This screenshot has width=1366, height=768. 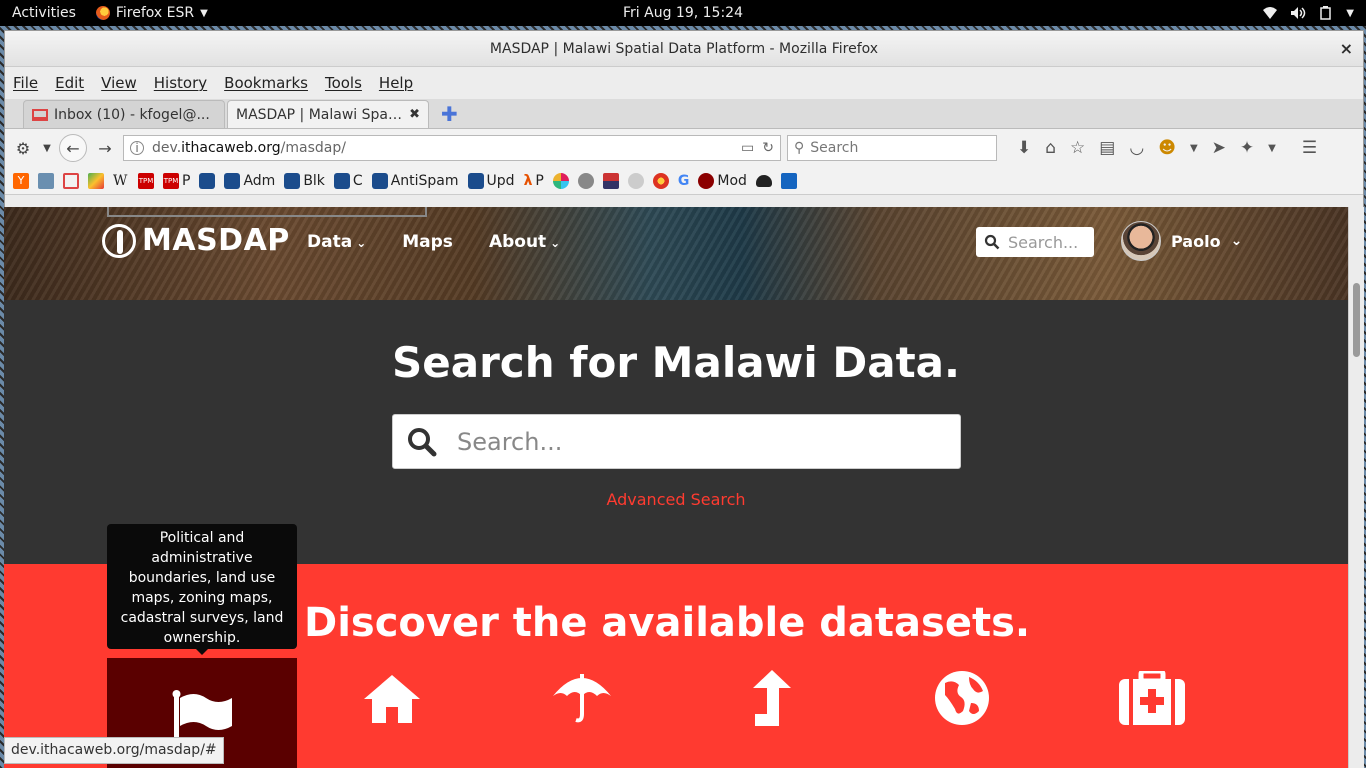 What do you see at coordinates (1107, 148) in the screenshot?
I see `reading-list-icon: ▤` at bounding box center [1107, 148].